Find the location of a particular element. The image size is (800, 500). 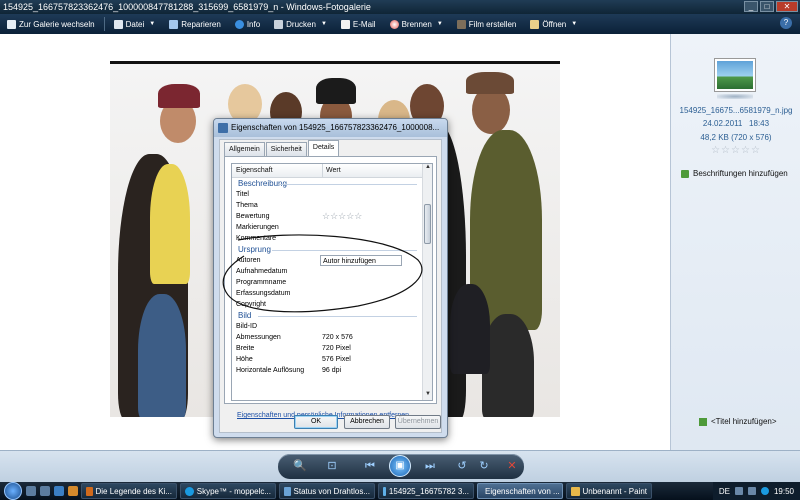

paint-icon is located at coordinates (575, 491).